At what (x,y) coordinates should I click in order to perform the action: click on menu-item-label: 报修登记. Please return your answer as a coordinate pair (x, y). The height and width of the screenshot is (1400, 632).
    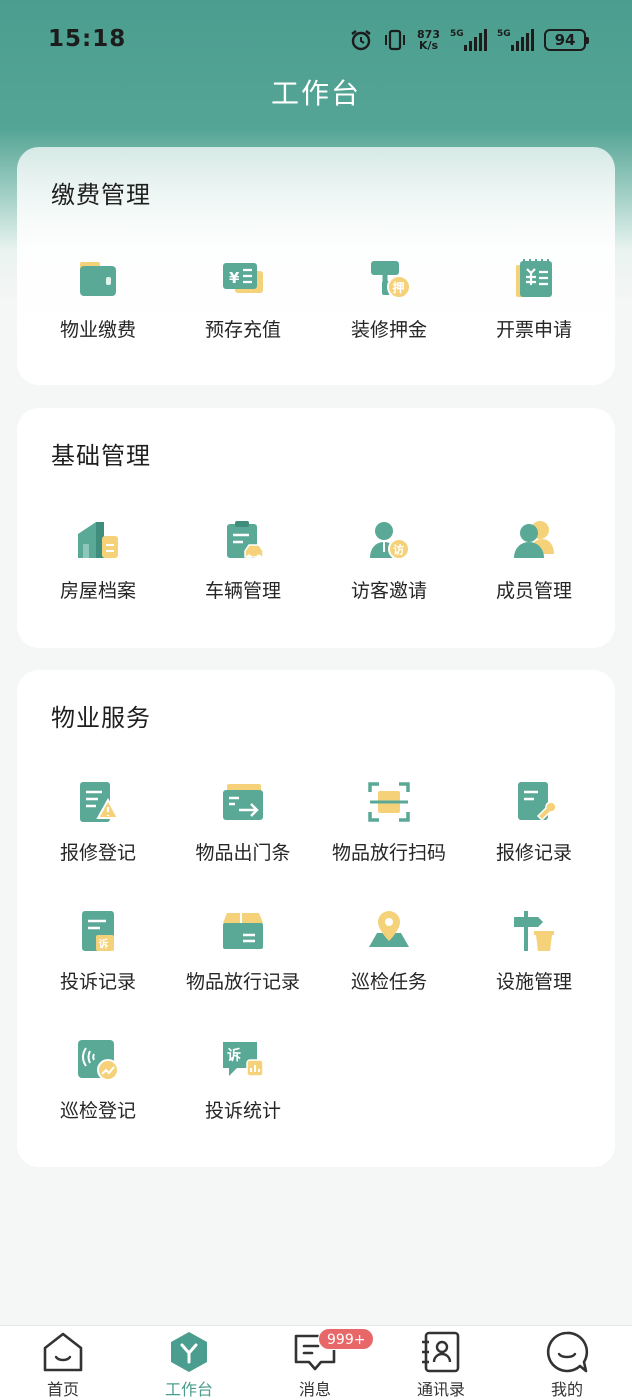
    Looking at the image, I should click on (97, 853).